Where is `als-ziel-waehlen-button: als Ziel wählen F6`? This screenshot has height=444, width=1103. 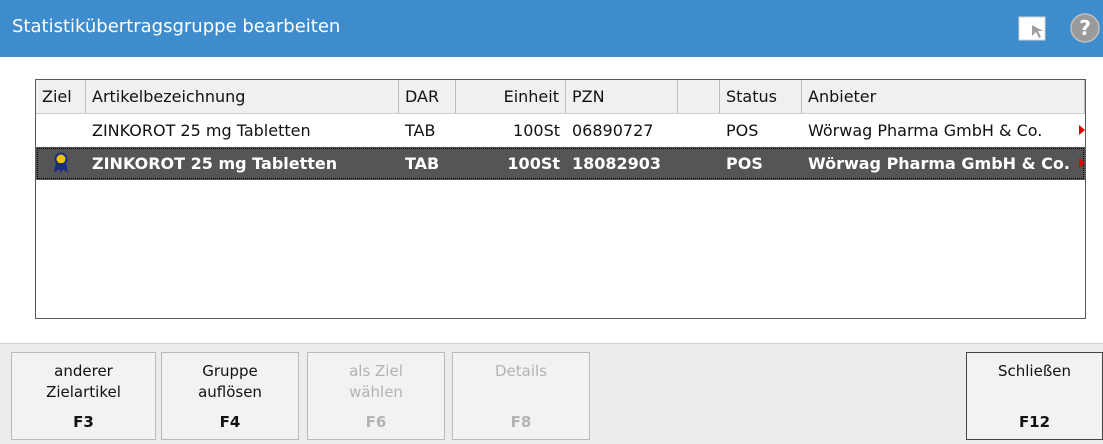 als-ziel-waehlen-button: als Ziel wählen F6 is located at coordinates (376, 396).